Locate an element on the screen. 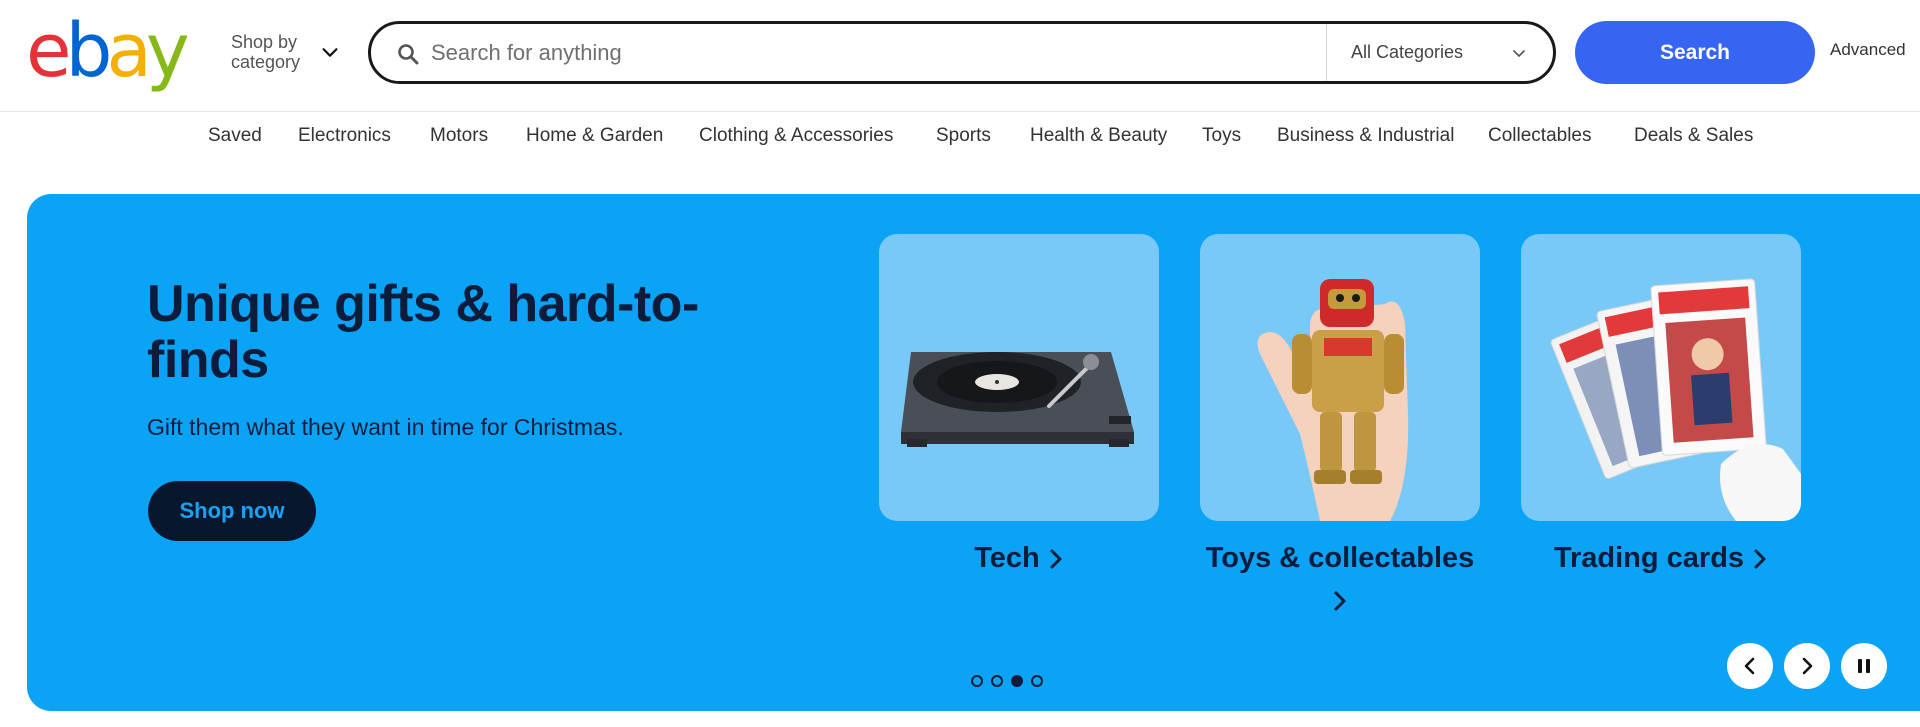  hero-title: Unique gifts & hard-to-finds is located at coordinates (423, 332).